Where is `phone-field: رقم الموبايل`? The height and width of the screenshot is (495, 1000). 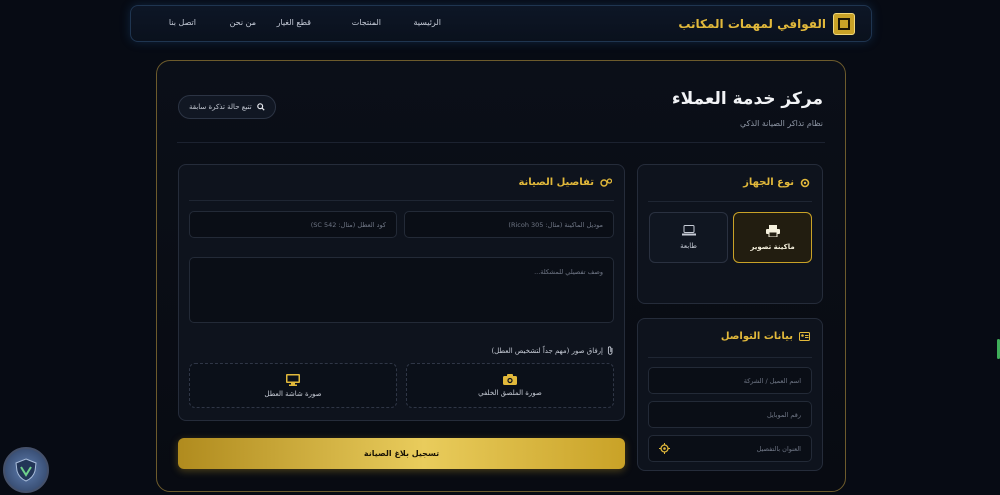
phone-field: رقم الموبايل is located at coordinates (730, 414).